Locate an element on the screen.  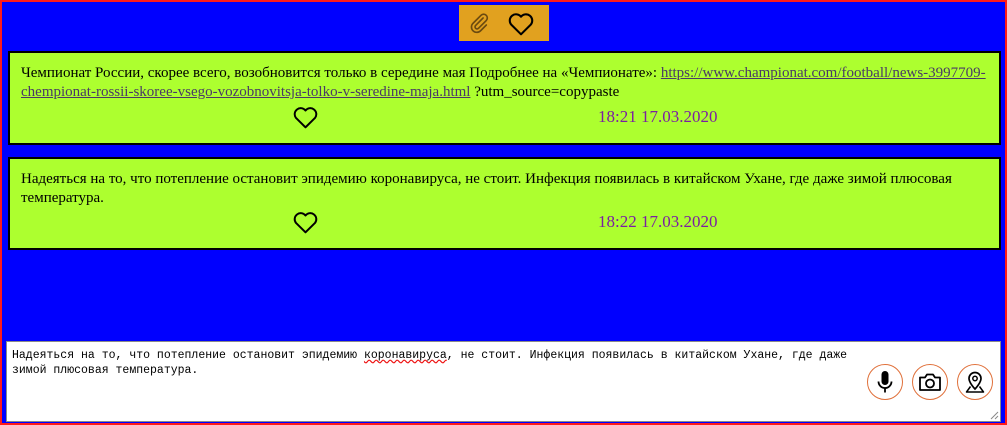
heart-outline-icon is located at coordinates (521, 23).